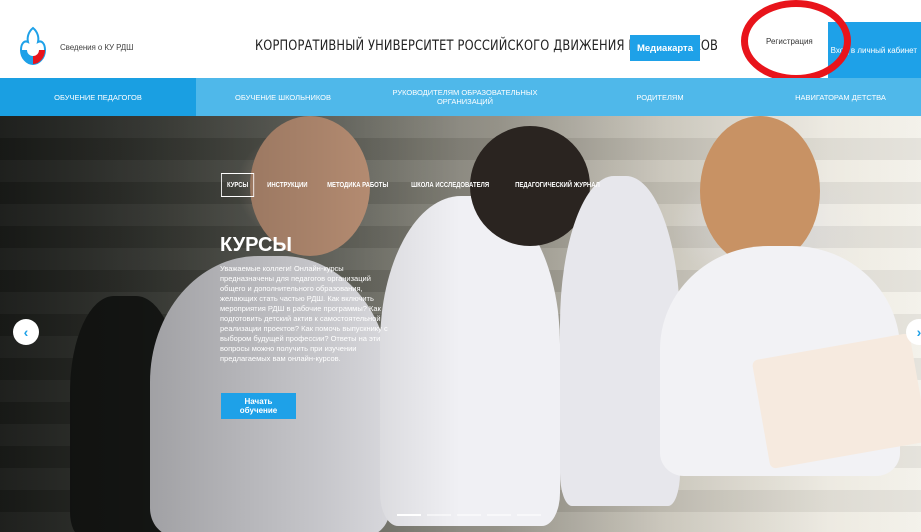 The width and height of the screenshot is (921, 532). What do you see at coordinates (33, 46) in the screenshot?
I see `rdsh-logo` at bounding box center [33, 46].